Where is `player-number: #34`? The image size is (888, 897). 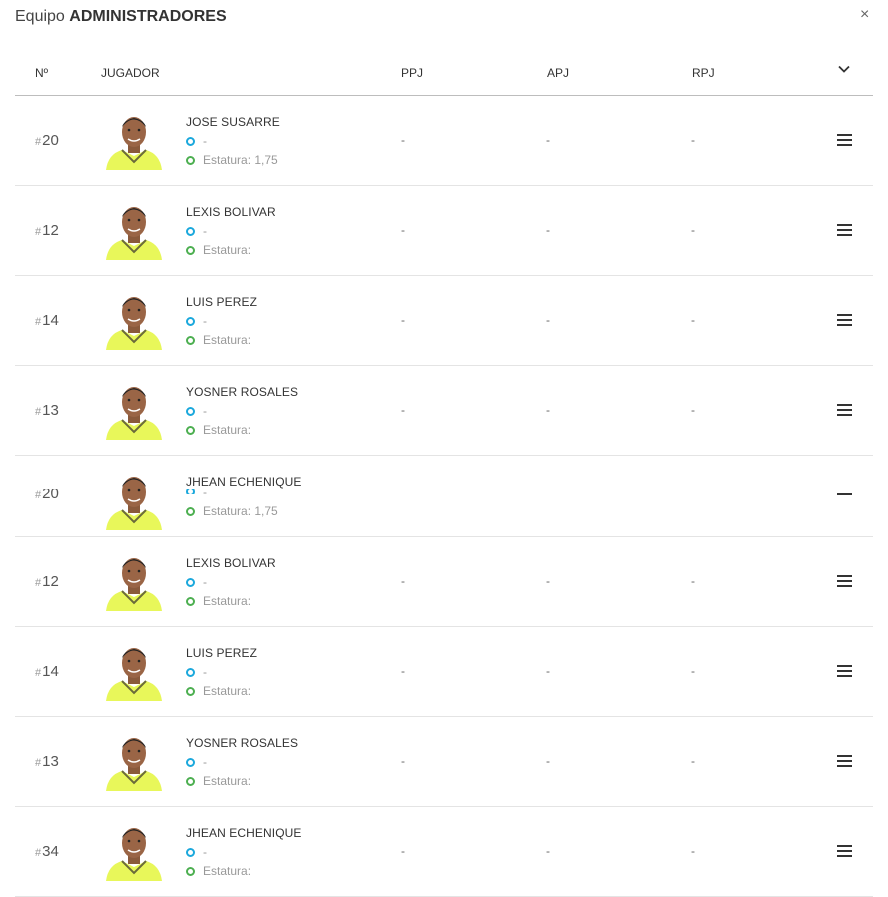
player-number: #34 is located at coordinates (47, 851).